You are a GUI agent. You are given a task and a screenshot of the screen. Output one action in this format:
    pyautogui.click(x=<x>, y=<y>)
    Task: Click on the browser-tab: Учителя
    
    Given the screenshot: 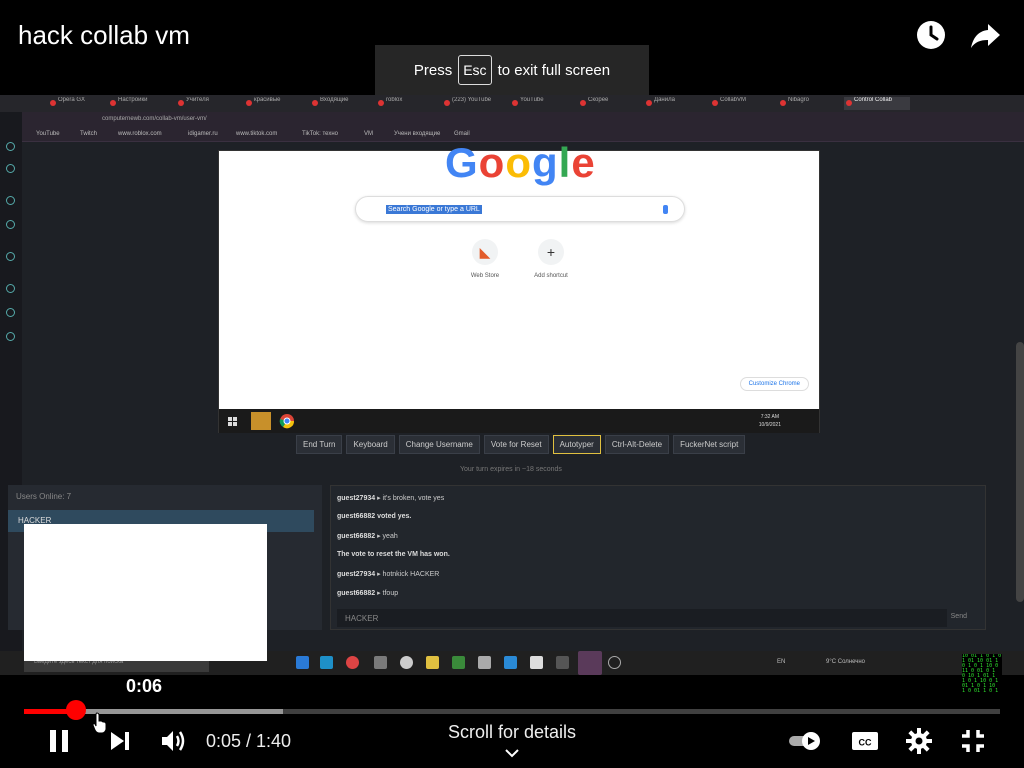 What is the action you would take?
    pyautogui.click(x=206, y=103)
    